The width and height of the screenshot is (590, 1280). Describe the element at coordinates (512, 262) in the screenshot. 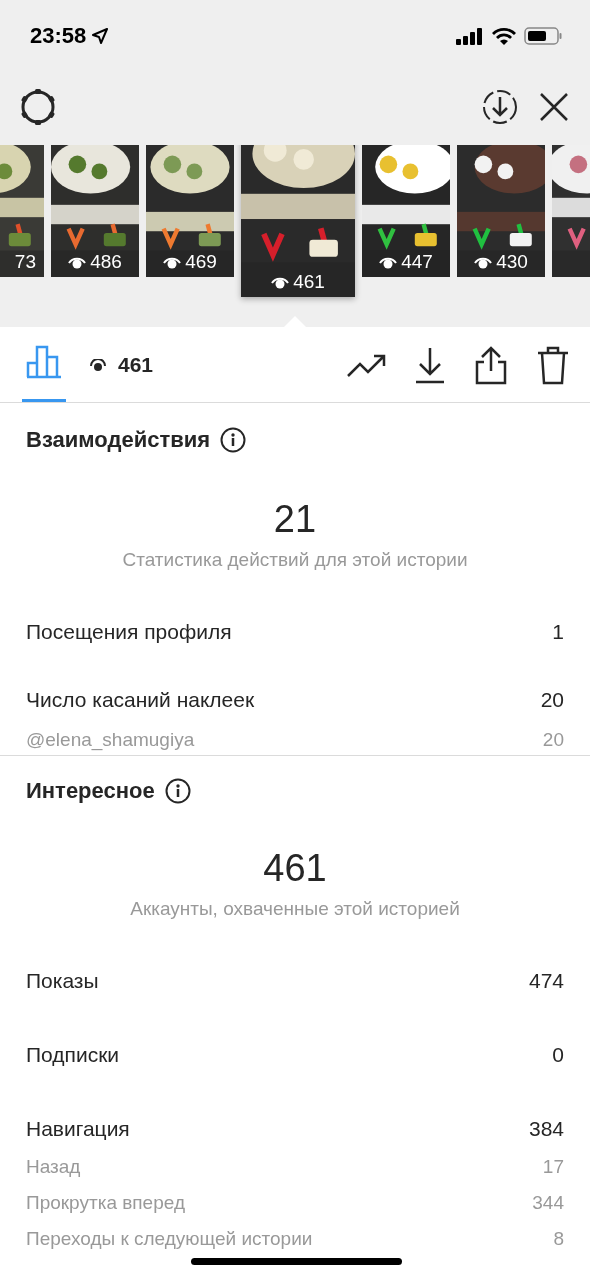

I see `view-count: 430` at that location.